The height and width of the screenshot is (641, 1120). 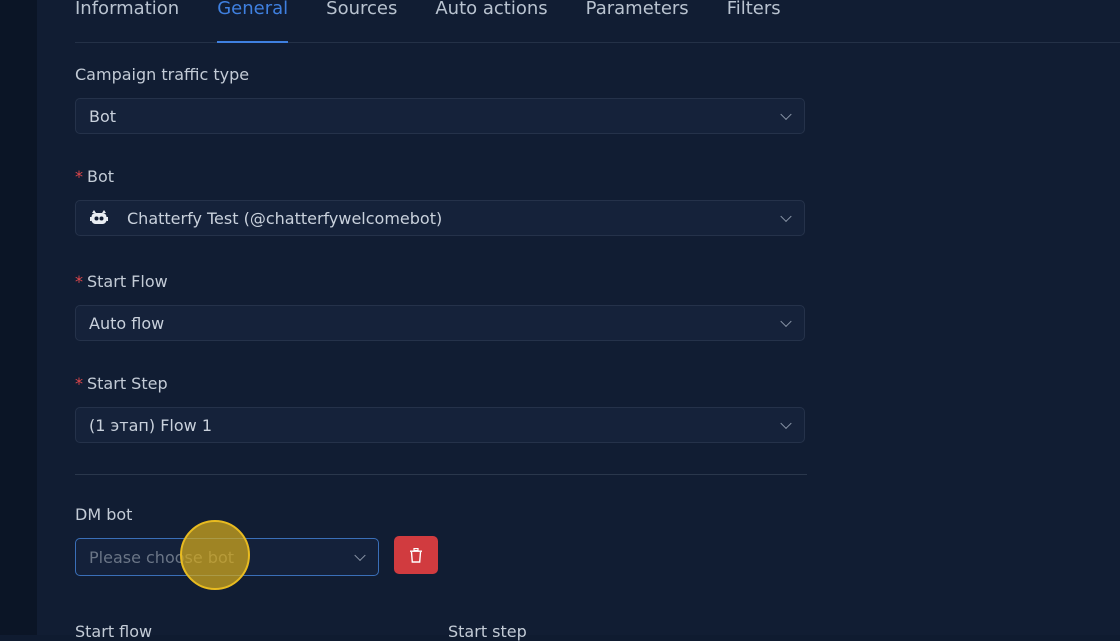 I want to click on tab-general: General, so click(x=252, y=21).